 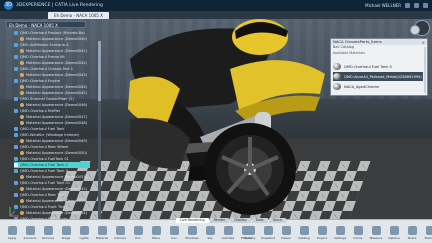 I want to click on robot-pin-icon, so click(x=415, y=30).